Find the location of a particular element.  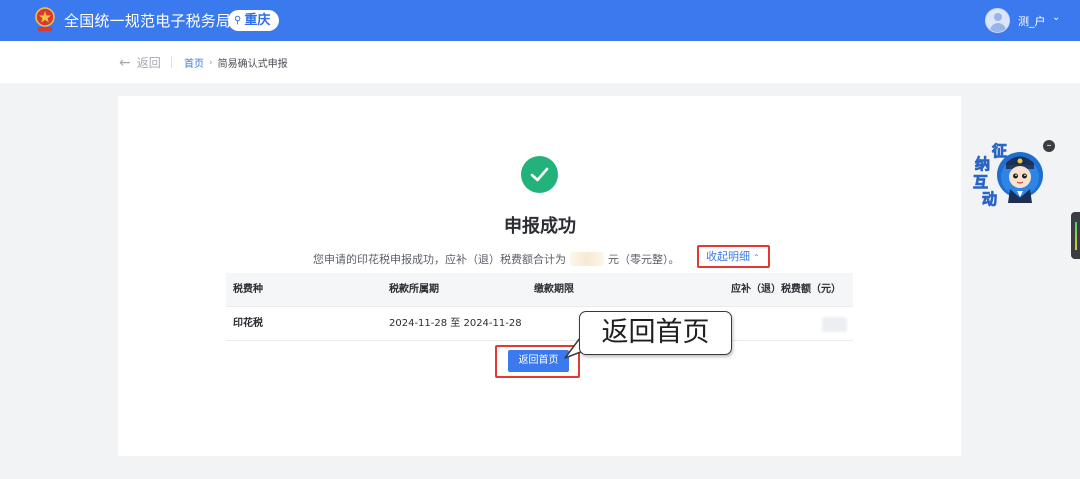

column-header: 应补（退）税费额（元） is located at coordinates (786, 289).